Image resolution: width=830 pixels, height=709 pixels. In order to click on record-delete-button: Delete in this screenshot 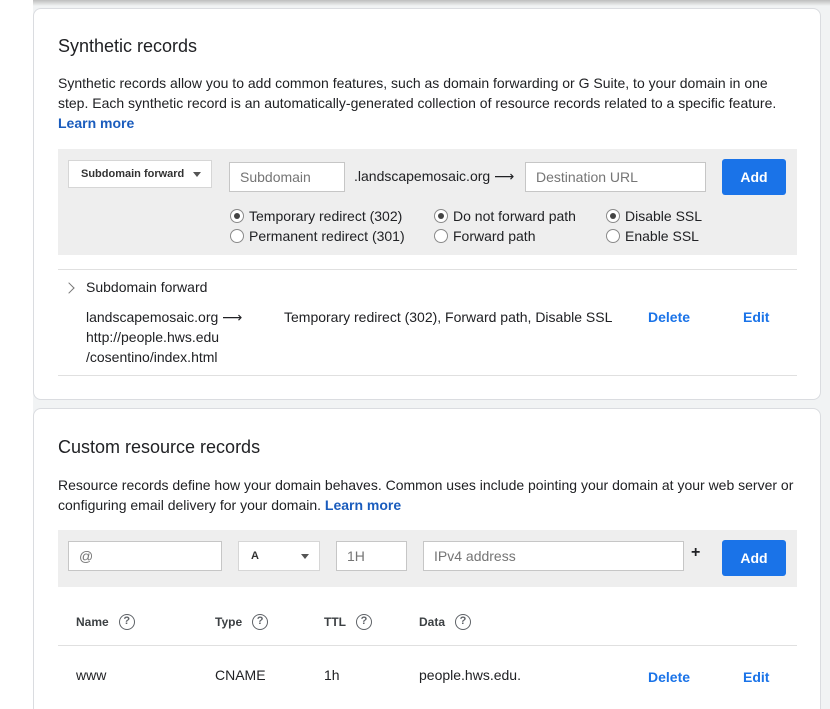, I will do `click(669, 317)`.